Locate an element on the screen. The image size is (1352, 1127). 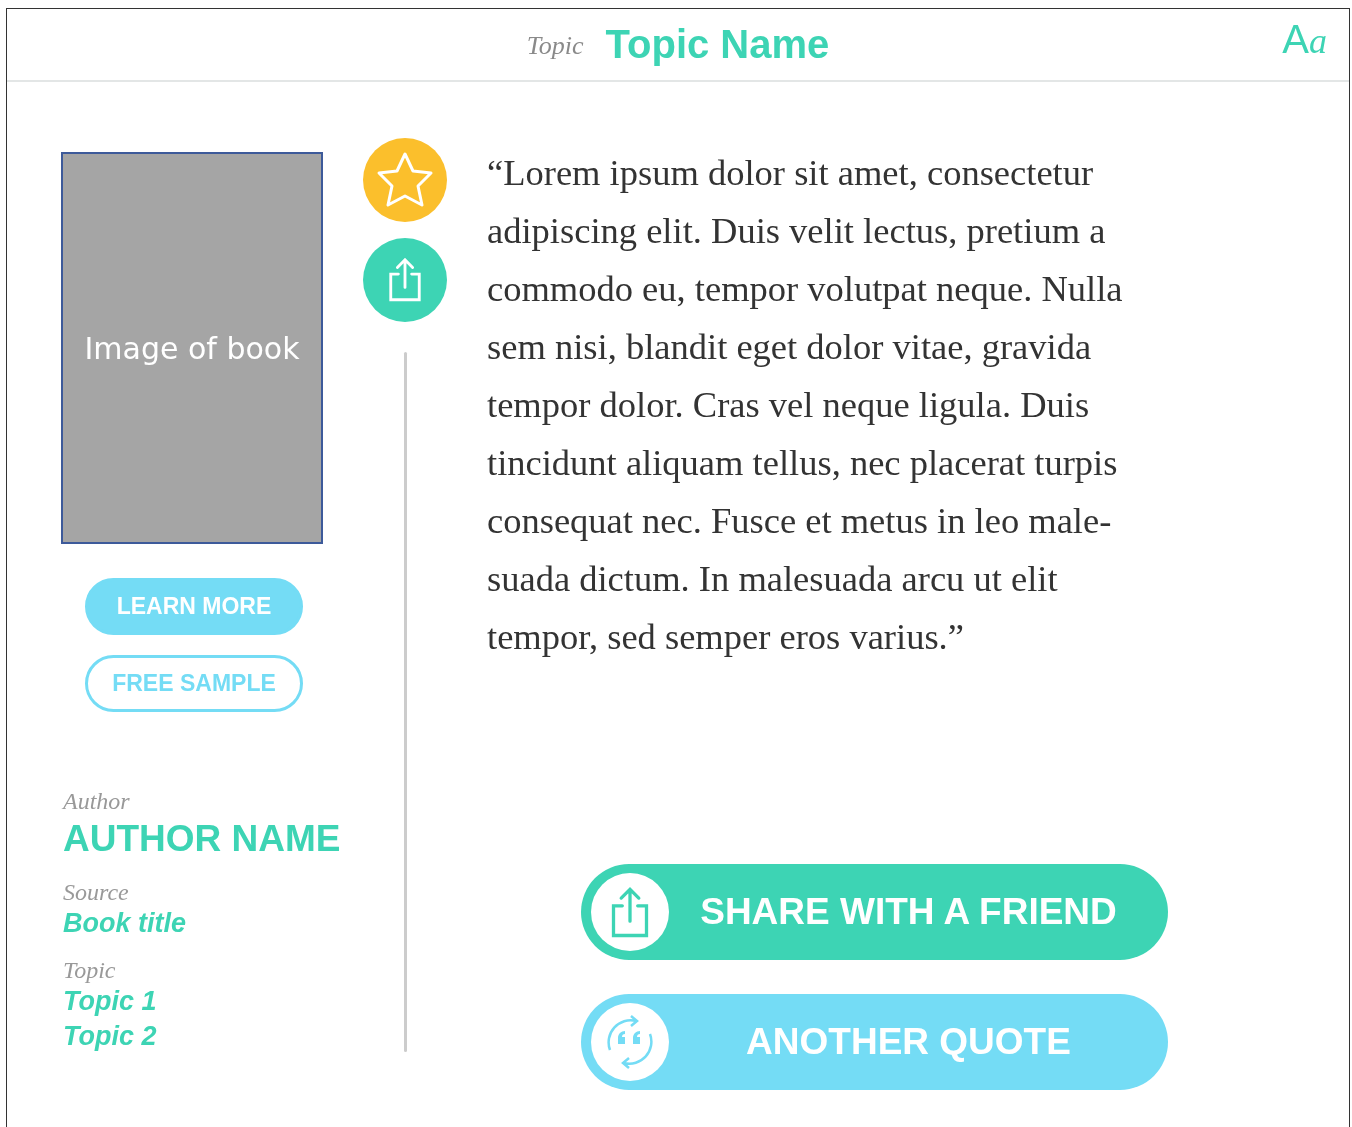
header-label: Topic is located at coordinates (555, 45).